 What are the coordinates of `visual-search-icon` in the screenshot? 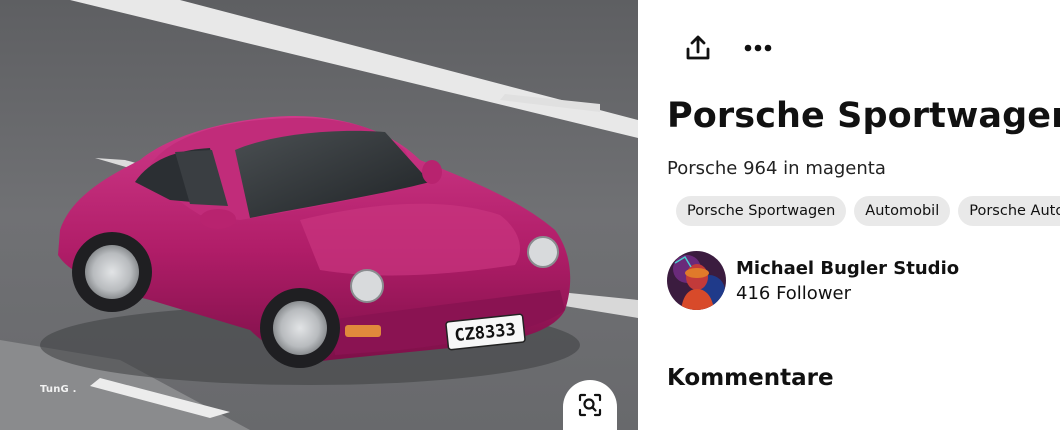 It's located at (590, 405).